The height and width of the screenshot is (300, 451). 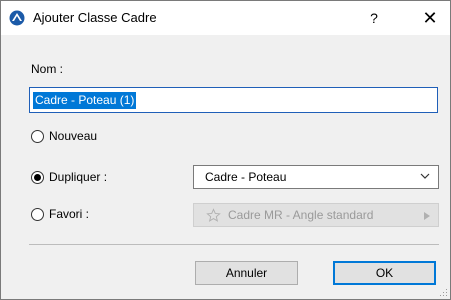 What do you see at coordinates (234, 244) in the screenshot?
I see `separator` at bounding box center [234, 244].